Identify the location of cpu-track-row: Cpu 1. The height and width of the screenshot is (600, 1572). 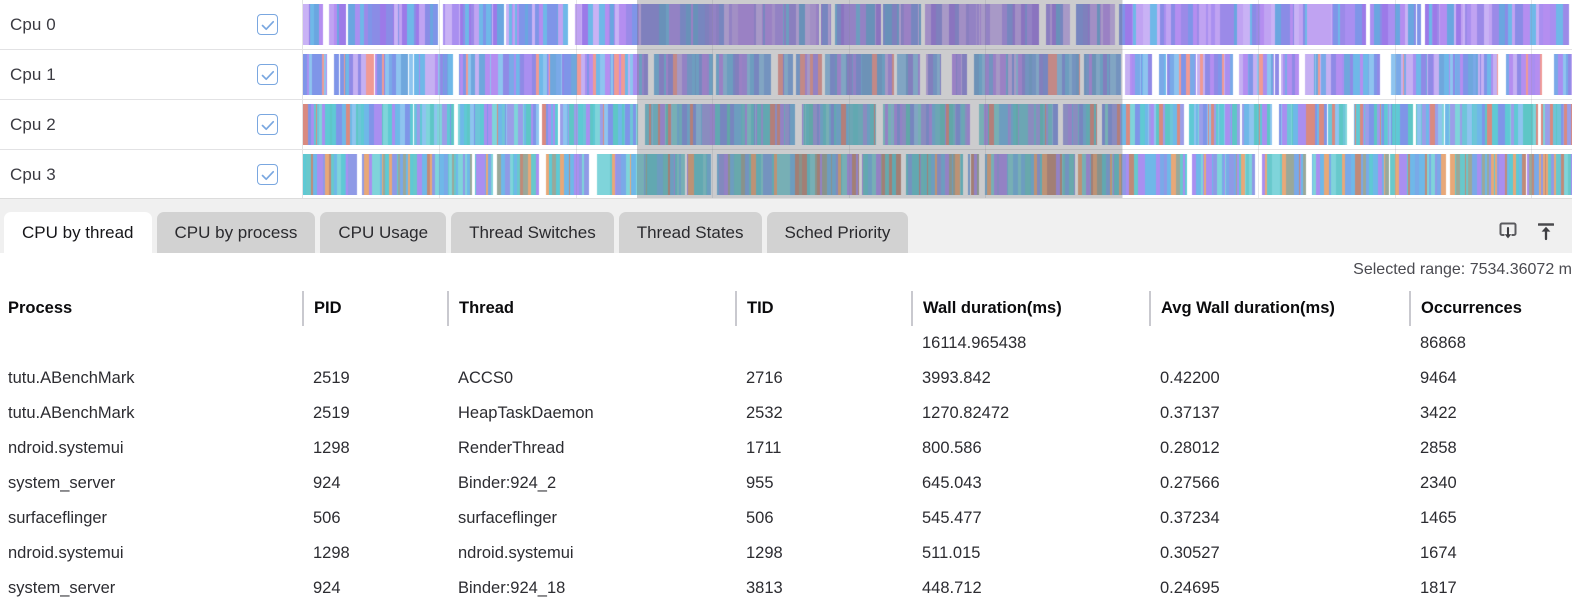
(786, 75).